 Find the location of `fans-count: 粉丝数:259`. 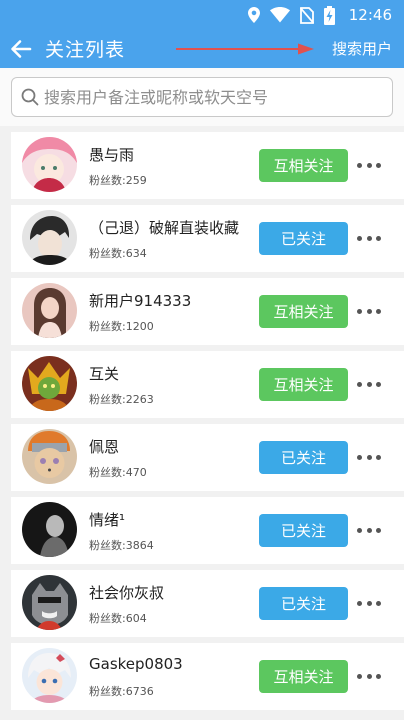

fans-count: 粉丝数:259 is located at coordinates (118, 180).